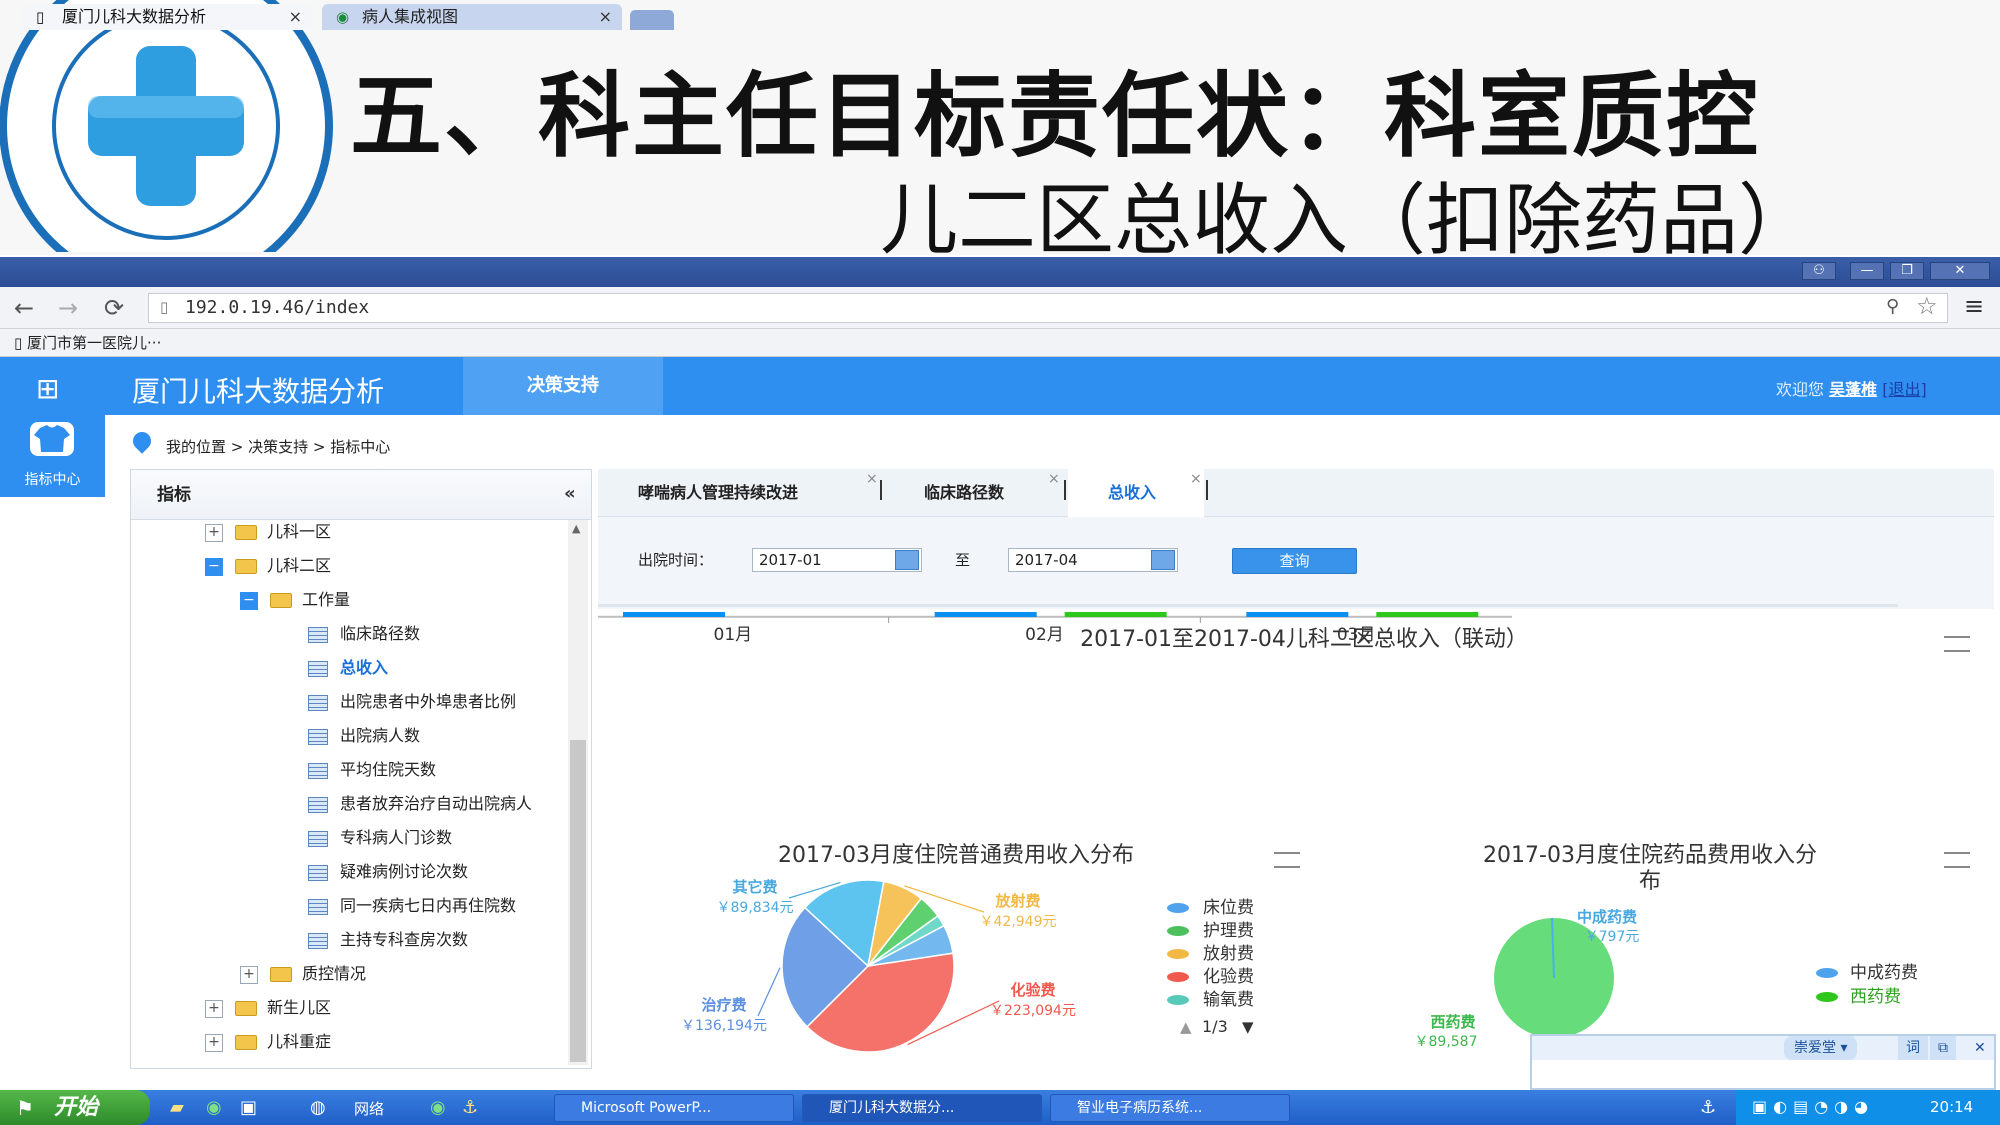  Describe the element at coordinates (1960, 271) in the screenshot. I see `close-window-icon: ✕` at that location.